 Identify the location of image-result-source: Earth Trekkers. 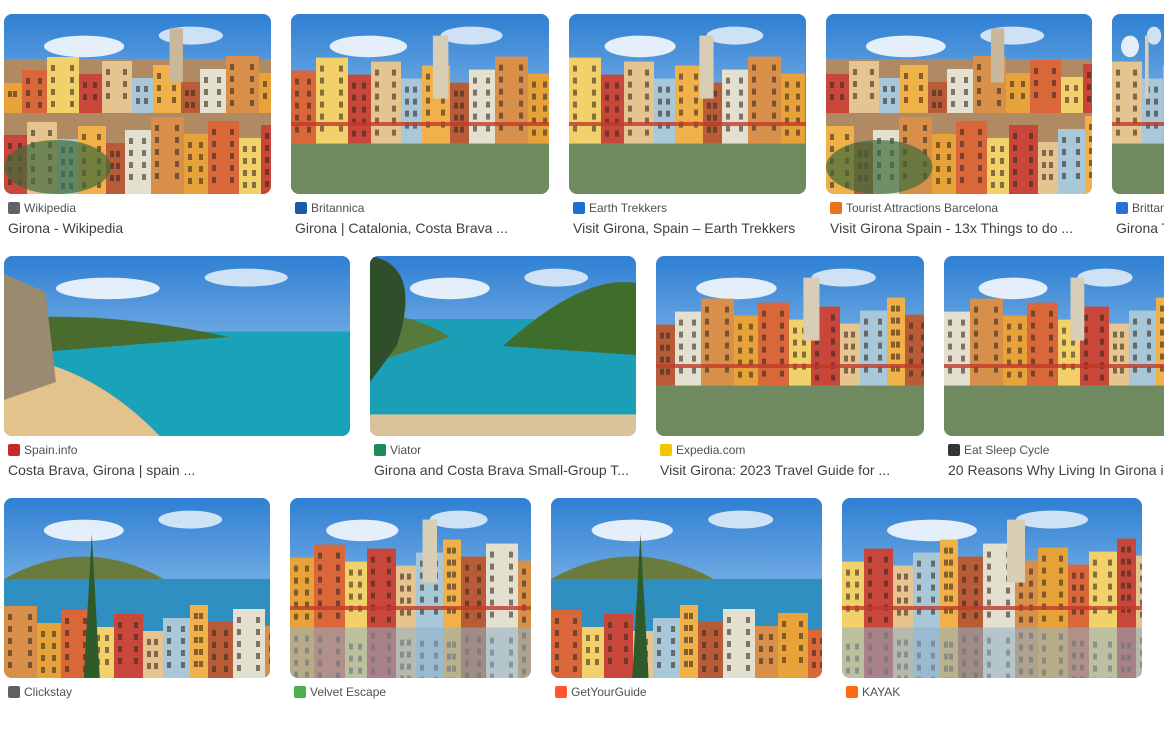
(689, 208).